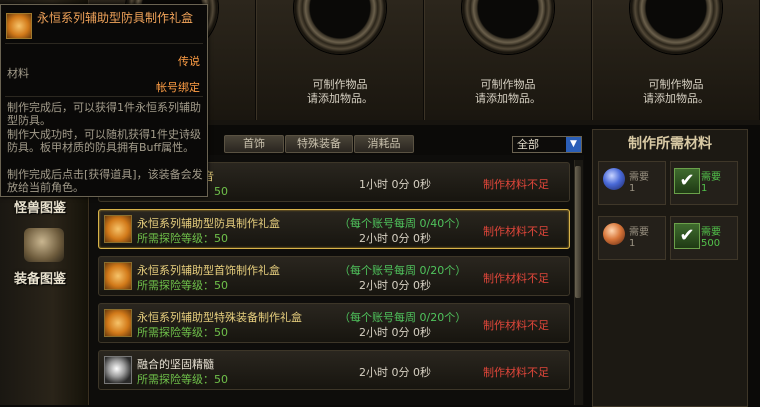  Describe the element at coordinates (704, 183) in the screenshot. I see `material-slot: ✔ 需要 1` at that location.